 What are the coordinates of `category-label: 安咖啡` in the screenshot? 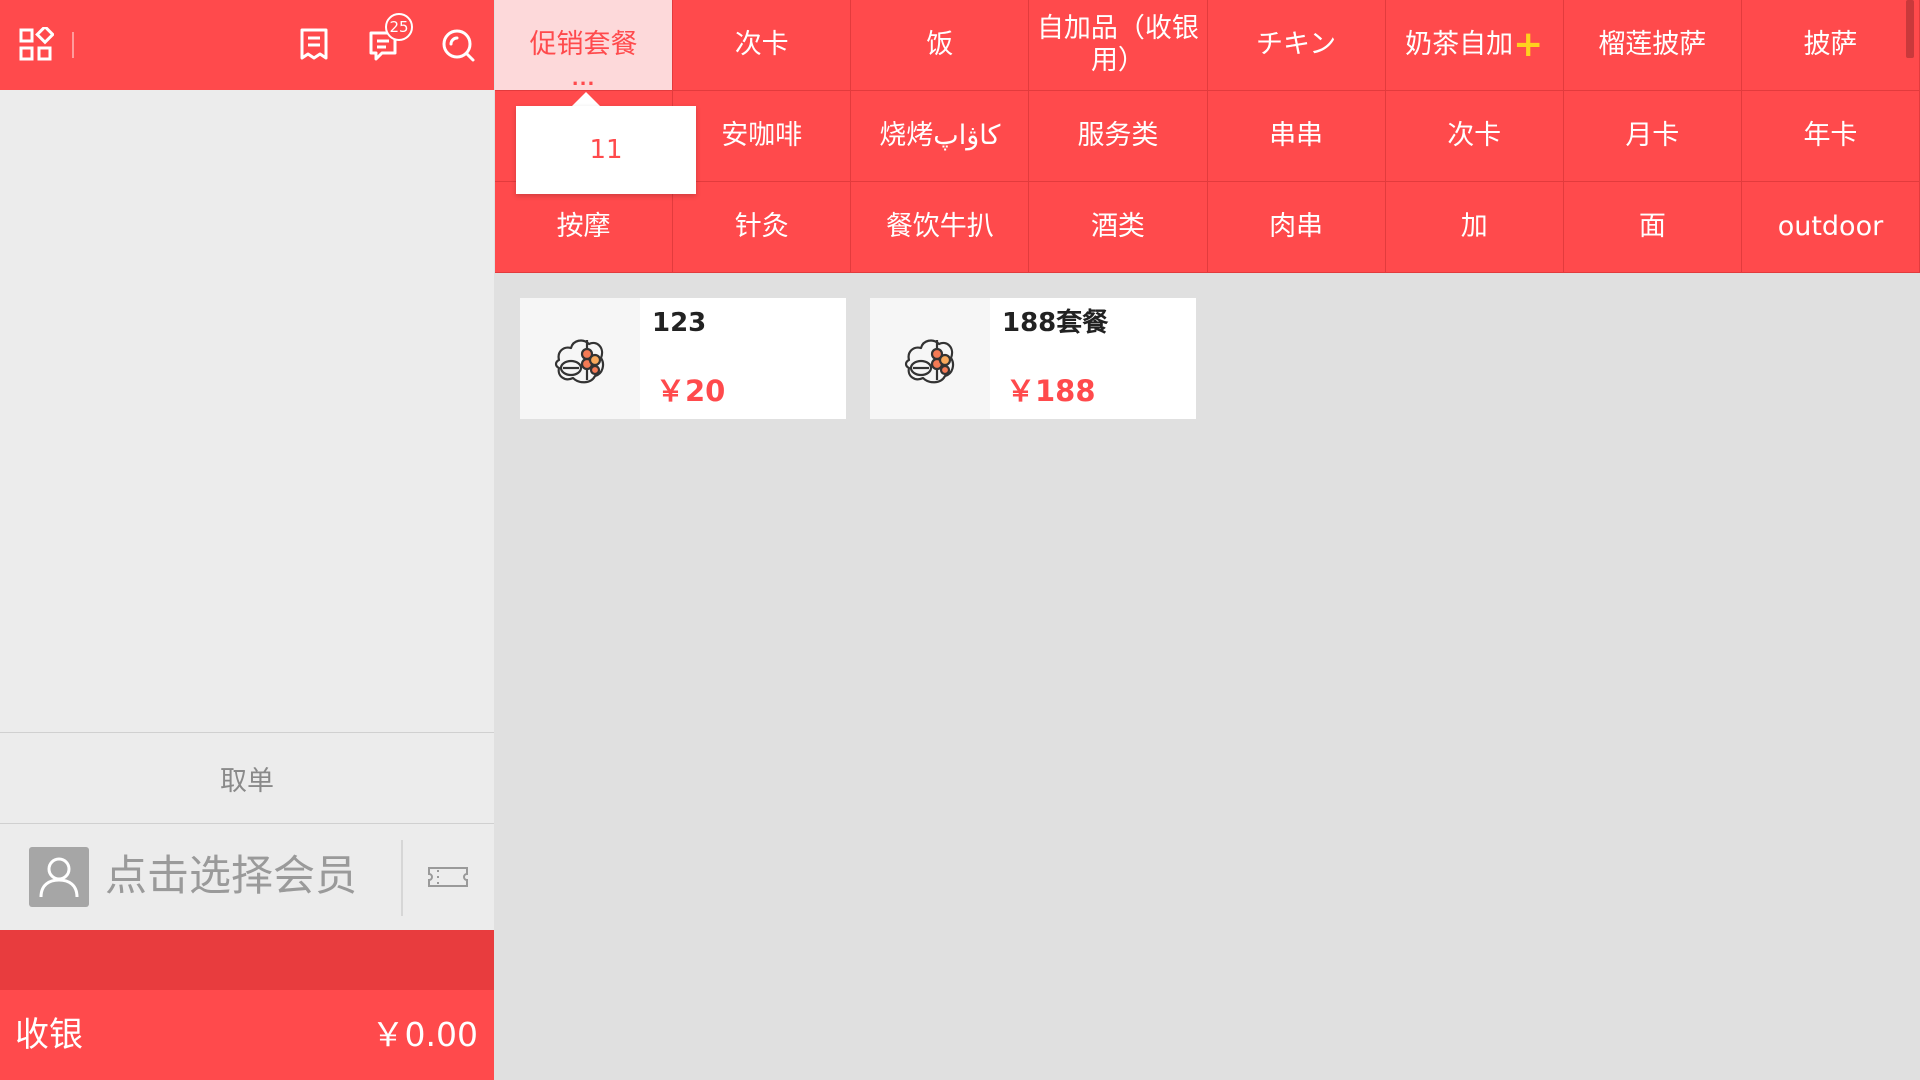 It's located at (762, 135).